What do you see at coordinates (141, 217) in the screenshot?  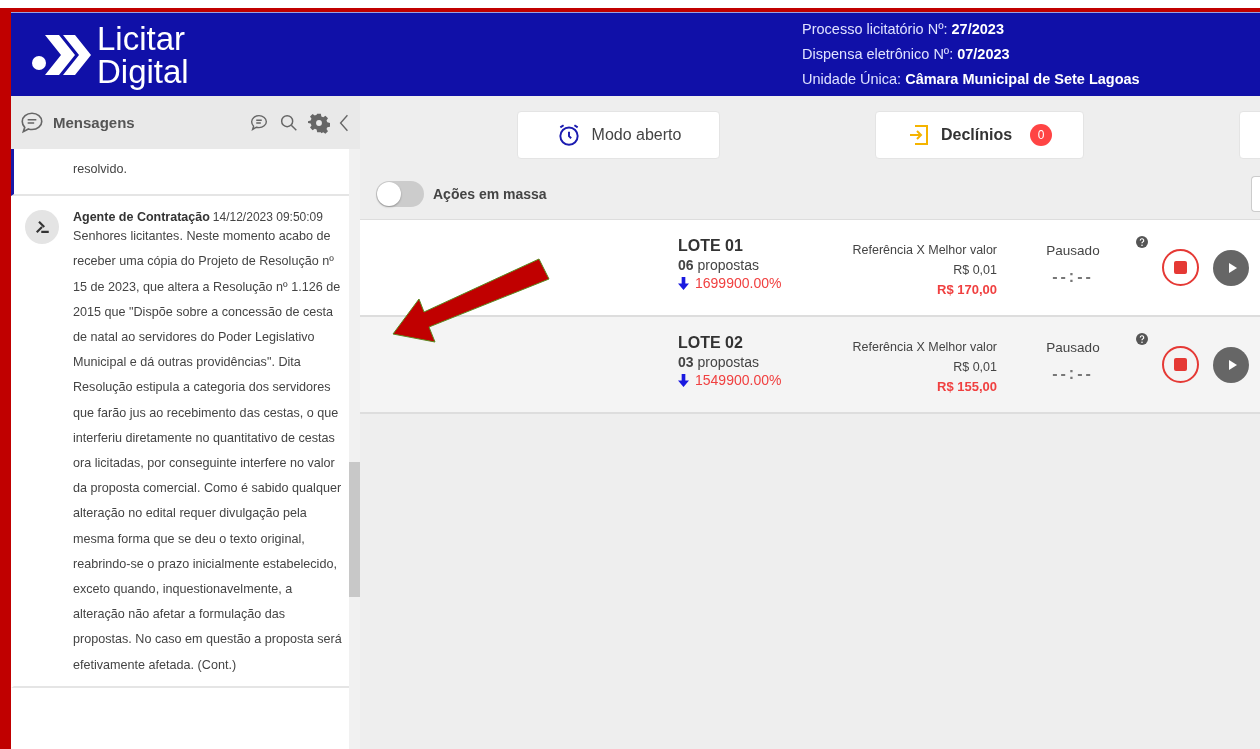 I see `message-author: Agente de Contratação` at bounding box center [141, 217].